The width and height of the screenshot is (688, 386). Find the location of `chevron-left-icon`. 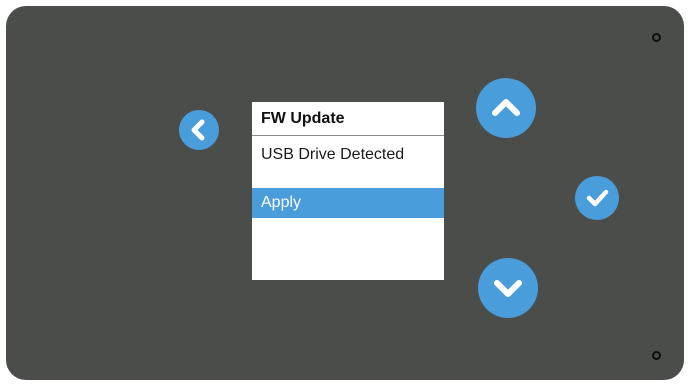

chevron-left-icon is located at coordinates (198, 130).